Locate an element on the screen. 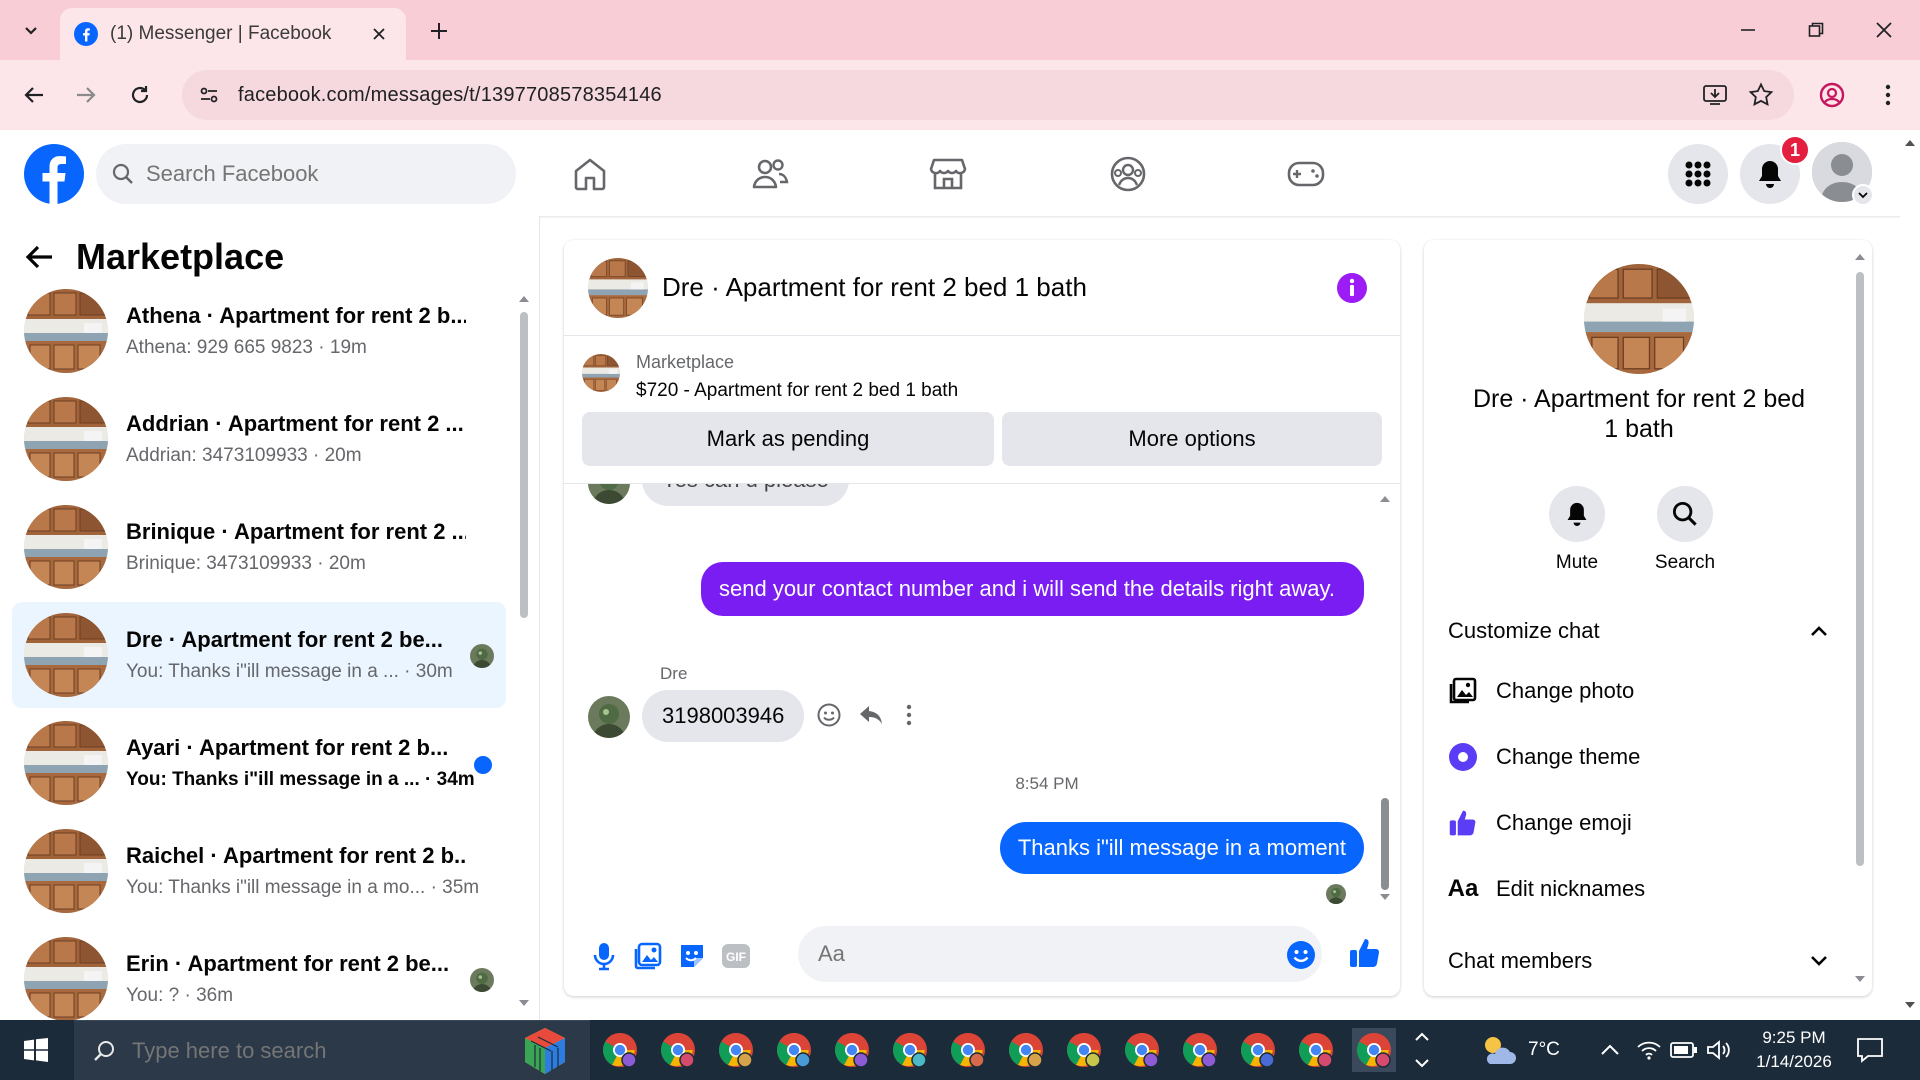 The image size is (1920, 1080). change-emoji-item: Change emoji is located at coordinates (1540, 823).